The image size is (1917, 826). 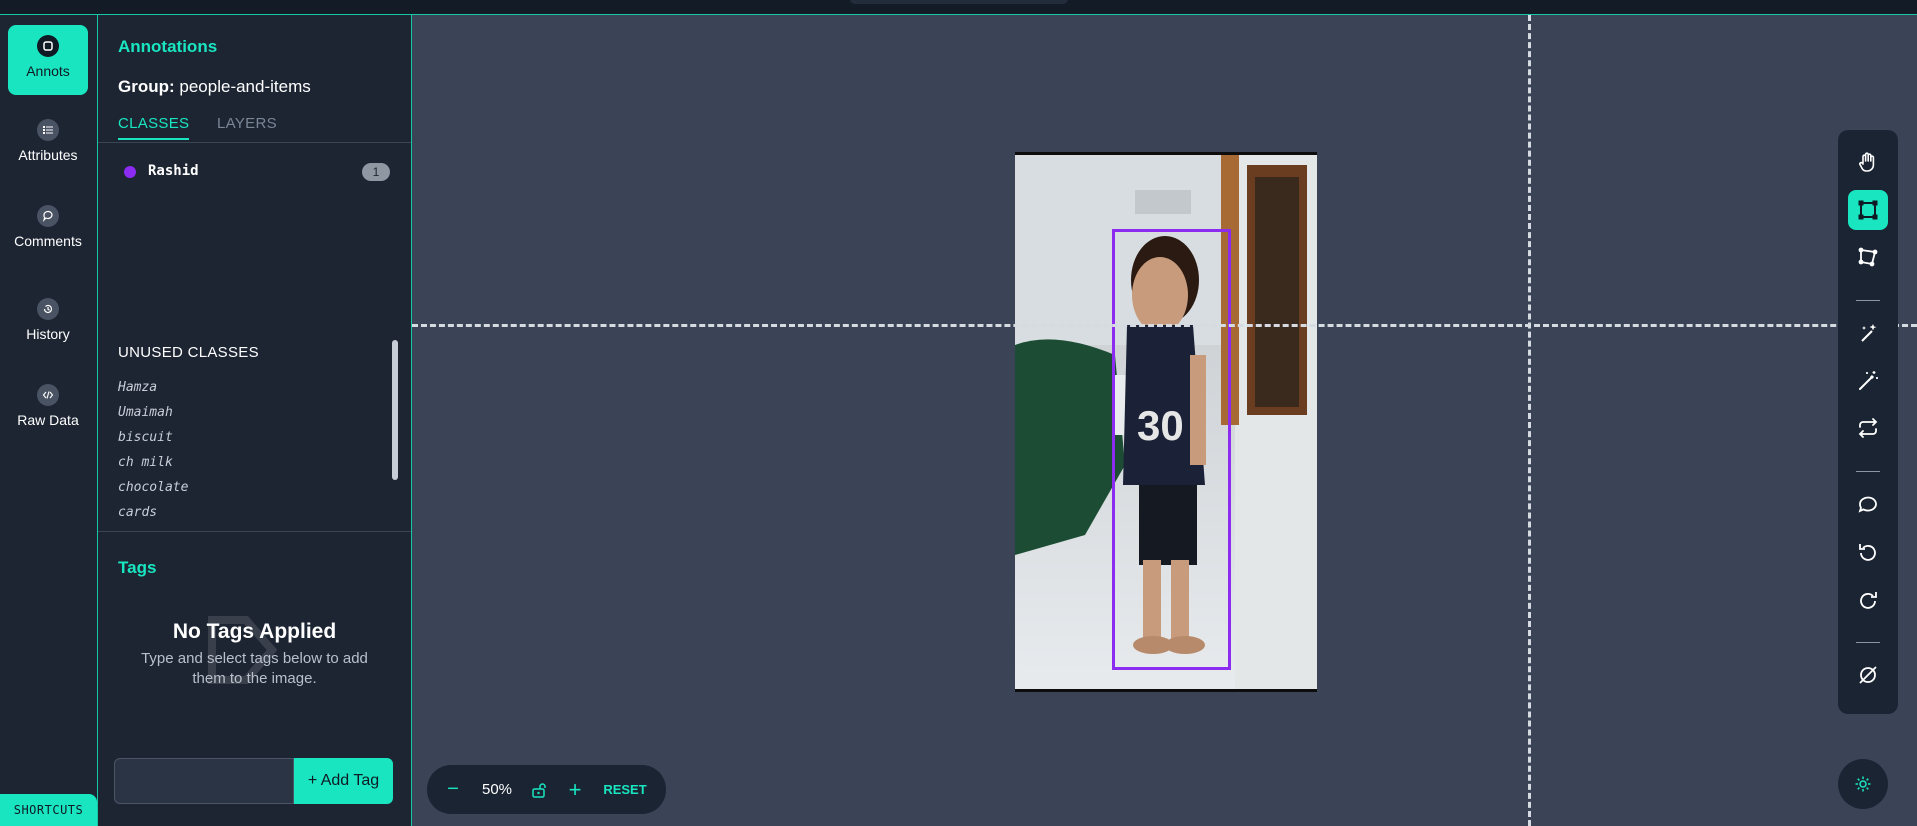 What do you see at coordinates (48, 409) in the screenshot?
I see `nav-item-raw-data: Raw Data` at bounding box center [48, 409].